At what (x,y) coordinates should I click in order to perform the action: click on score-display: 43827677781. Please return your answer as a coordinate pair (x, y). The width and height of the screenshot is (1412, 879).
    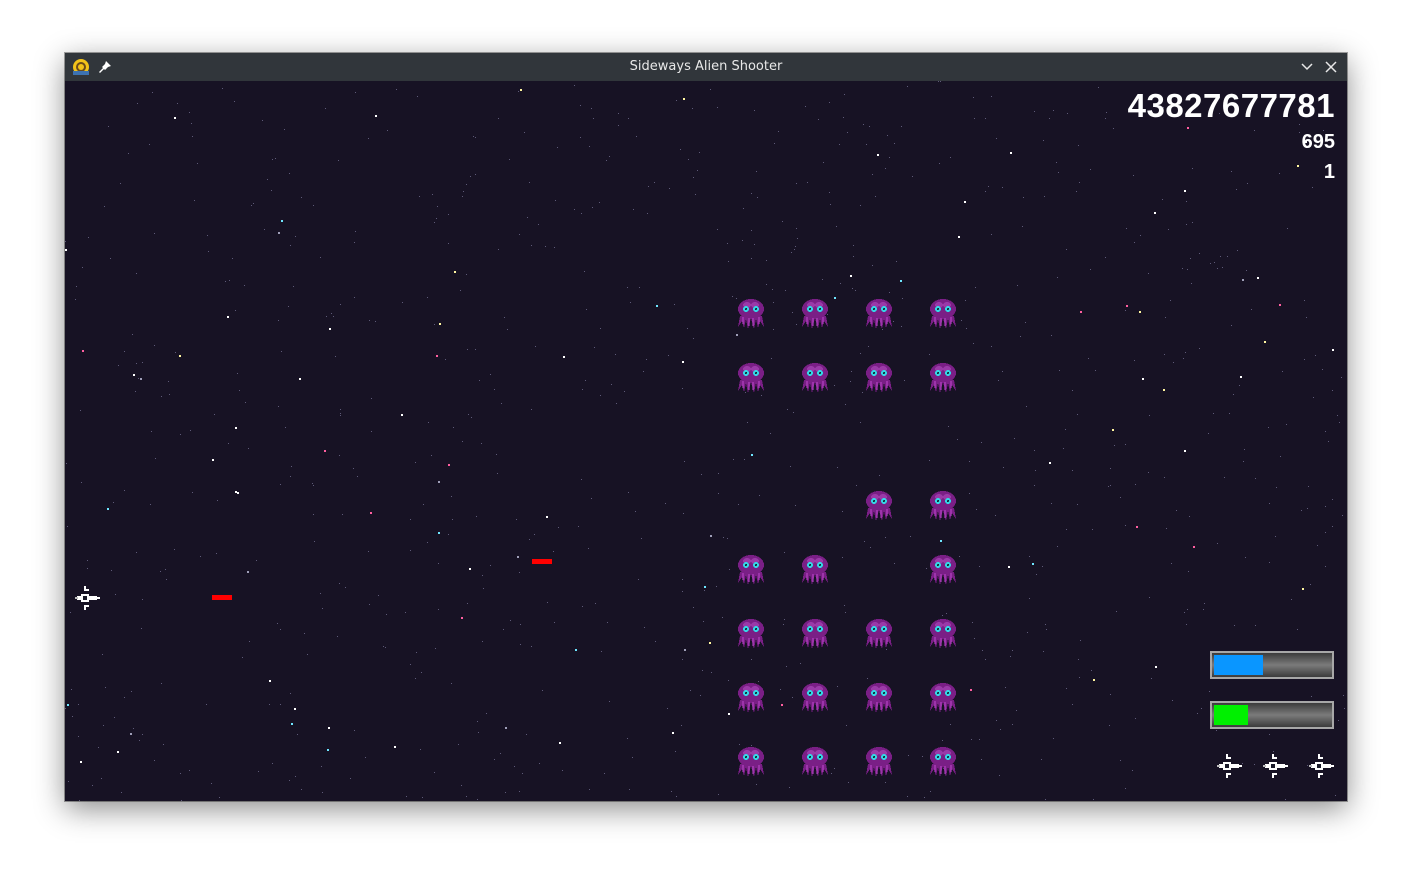
    Looking at the image, I should click on (1231, 105).